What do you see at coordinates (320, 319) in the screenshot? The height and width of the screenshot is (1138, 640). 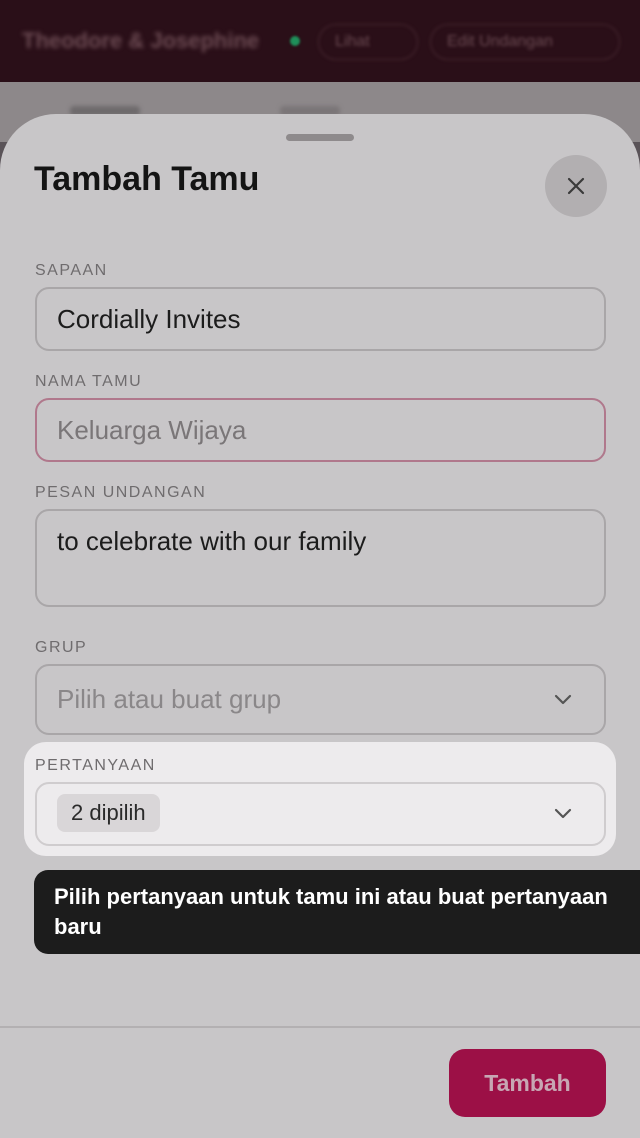 I see `sapaan-input: Cordially Invites` at bounding box center [320, 319].